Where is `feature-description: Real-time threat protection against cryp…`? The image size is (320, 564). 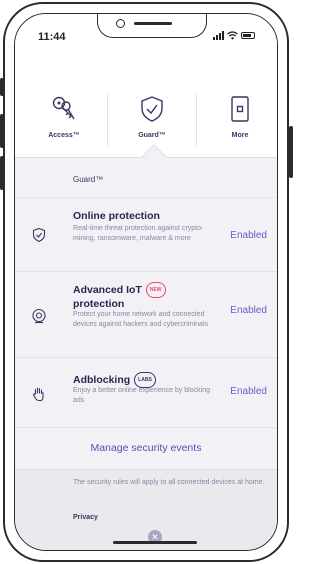
feature-description: Real-time threat protection against cryp… is located at coordinates (138, 233).